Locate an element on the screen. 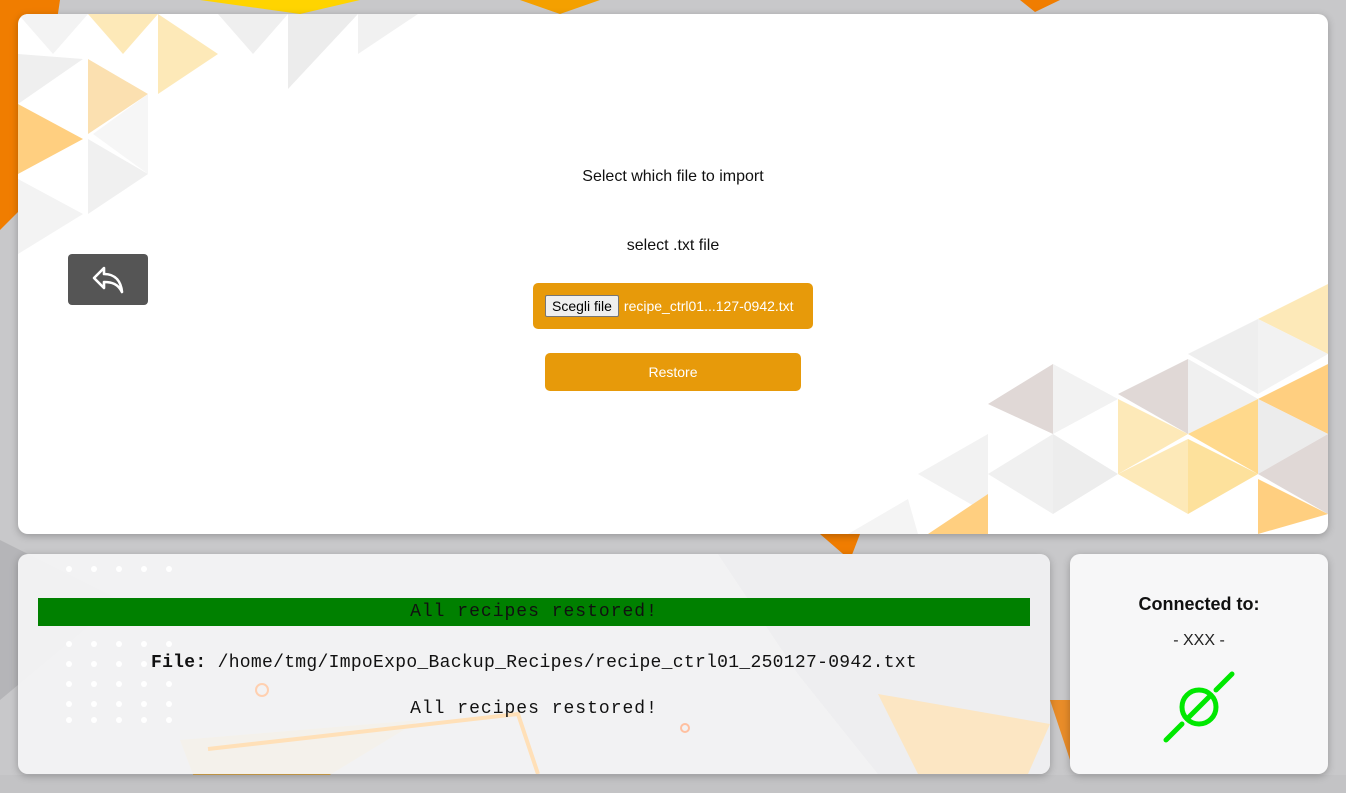 This screenshot has width=1346, height=793. status-banner: All recipes restored! is located at coordinates (534, 612).